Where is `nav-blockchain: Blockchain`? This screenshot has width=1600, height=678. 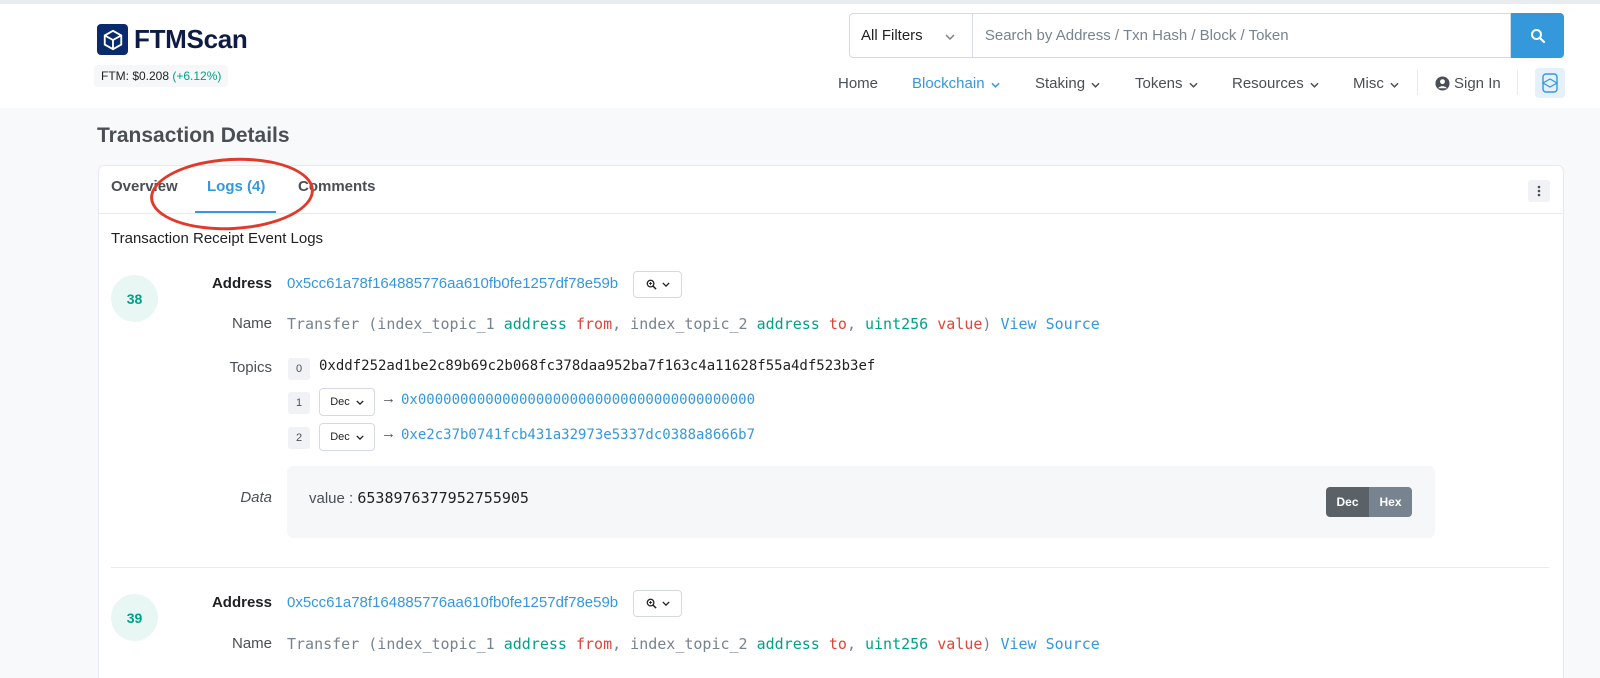
nav-blockchain: Blockchain is located at coordinates (956, 83).